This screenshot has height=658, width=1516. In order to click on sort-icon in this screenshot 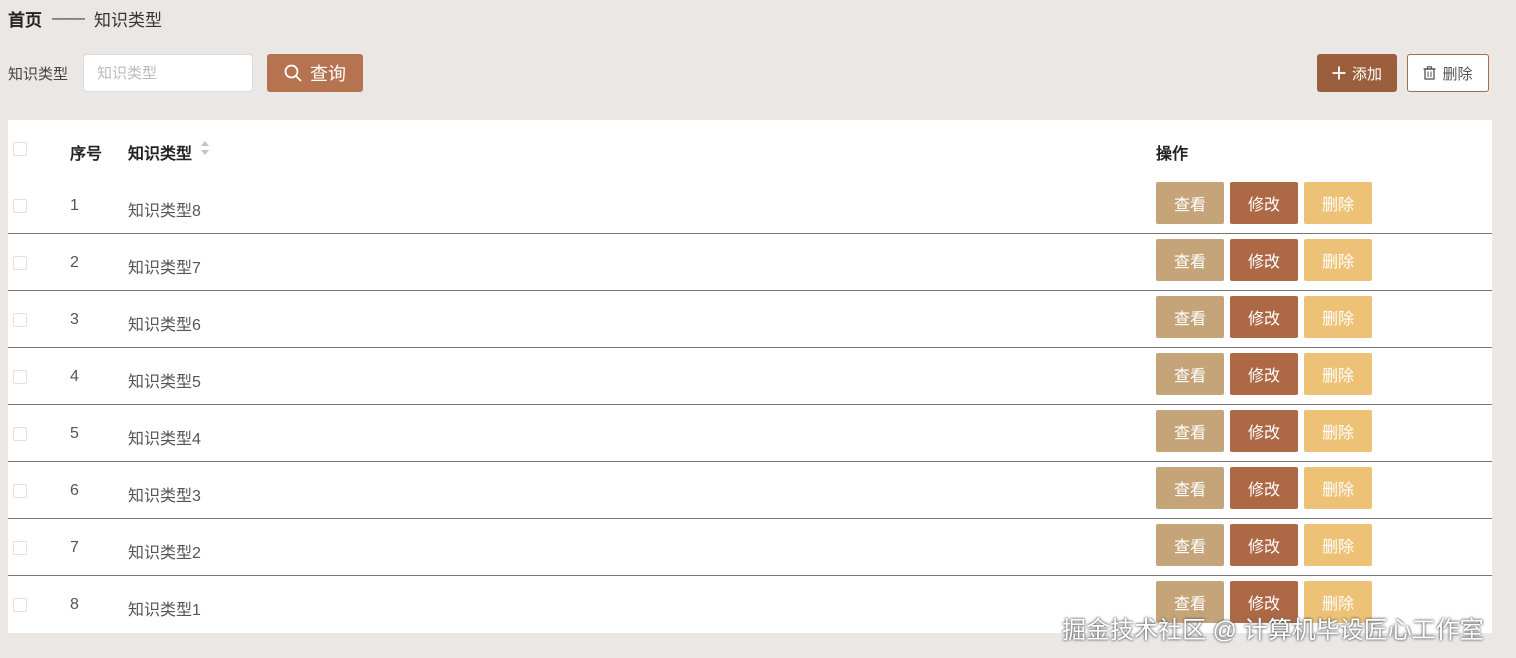, I will do `click(205, 148)`.